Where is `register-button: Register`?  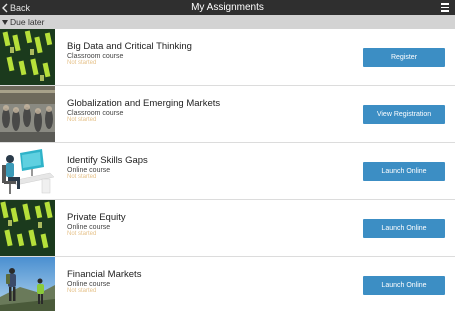 register-button: Register is located at coordinates (404, 57).